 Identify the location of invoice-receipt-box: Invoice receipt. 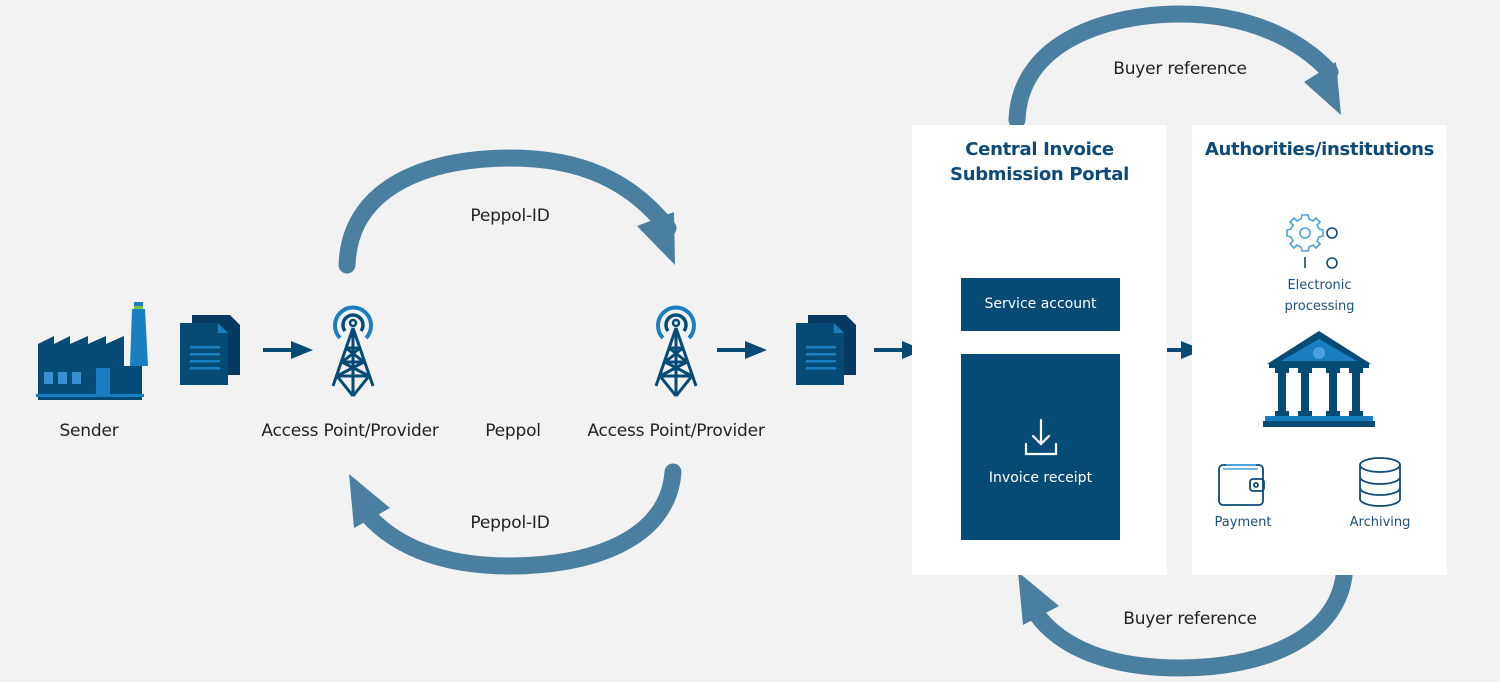
(1040, 447).